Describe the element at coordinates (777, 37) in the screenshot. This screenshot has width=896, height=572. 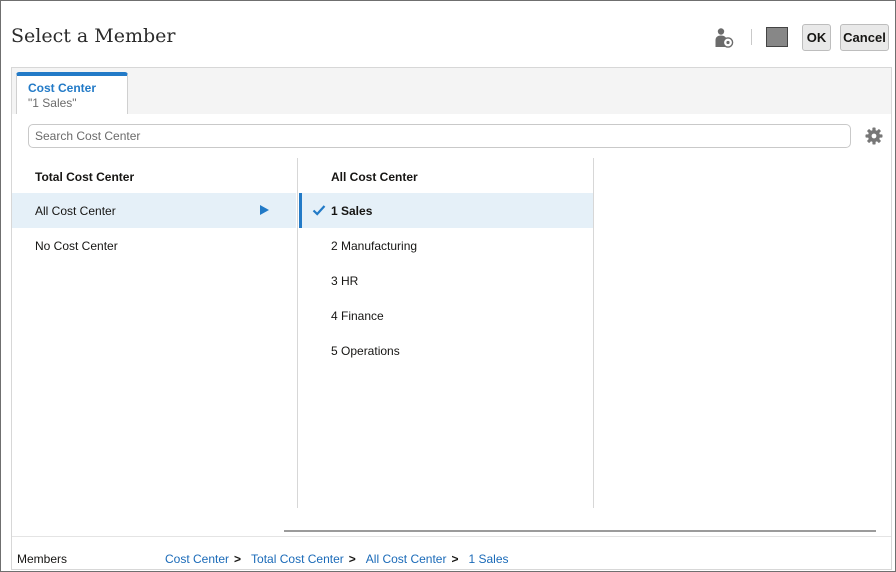
I see `color-swatch-button` at that location.